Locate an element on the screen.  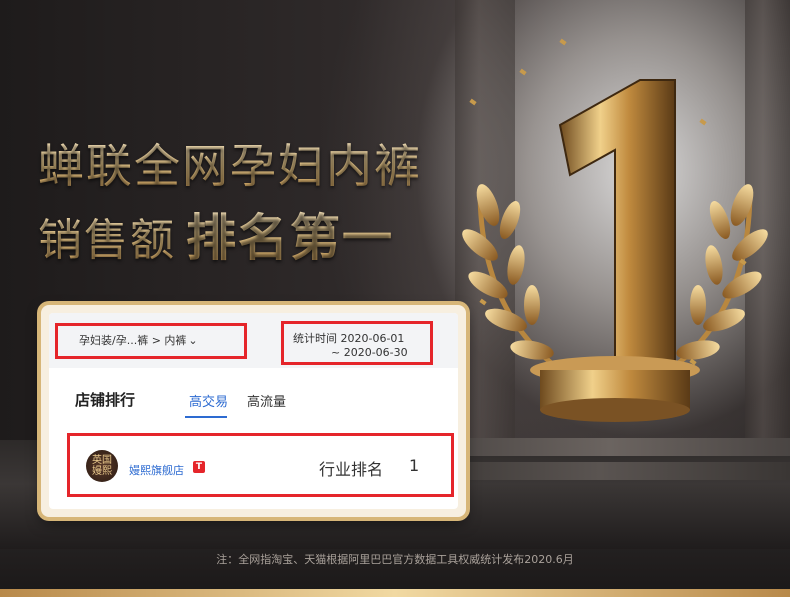
breadcrumb: 孕妇装/孕...裤 > 内裤 ⌄ is located at coordinates (138, 340).